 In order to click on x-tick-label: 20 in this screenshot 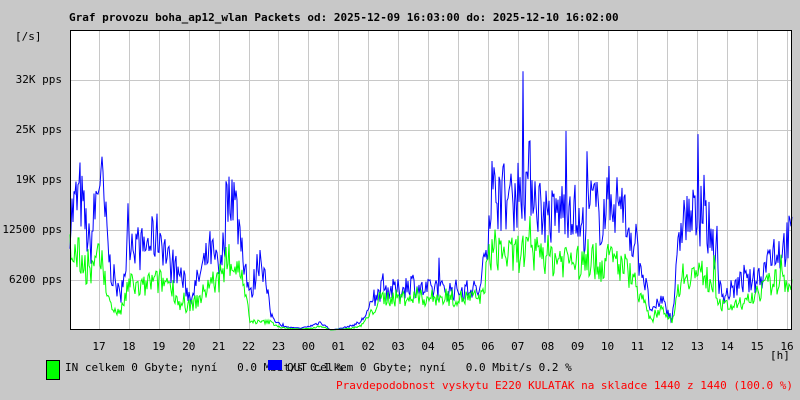, I will do `click(189, 346)`.